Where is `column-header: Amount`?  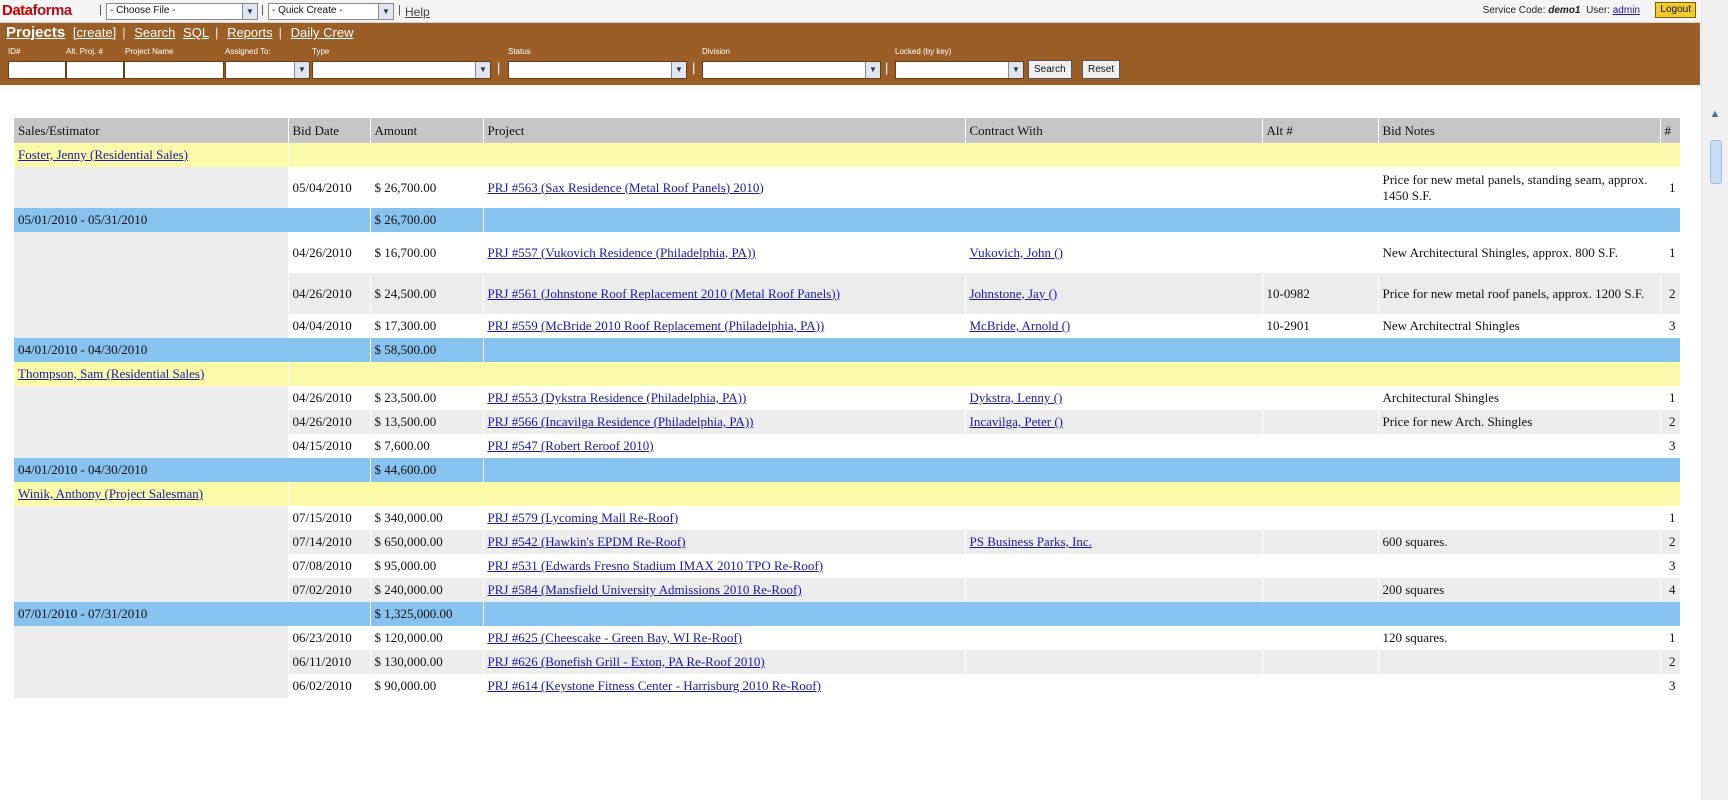 column-header: Amount is located at coordinates (427, 130).